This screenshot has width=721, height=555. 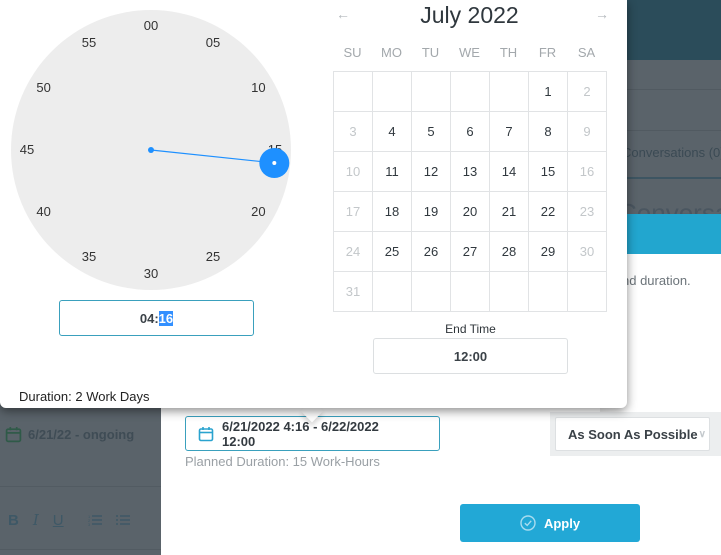 I want to click on end-time-value: 12:00, so click(x=470, y=356).